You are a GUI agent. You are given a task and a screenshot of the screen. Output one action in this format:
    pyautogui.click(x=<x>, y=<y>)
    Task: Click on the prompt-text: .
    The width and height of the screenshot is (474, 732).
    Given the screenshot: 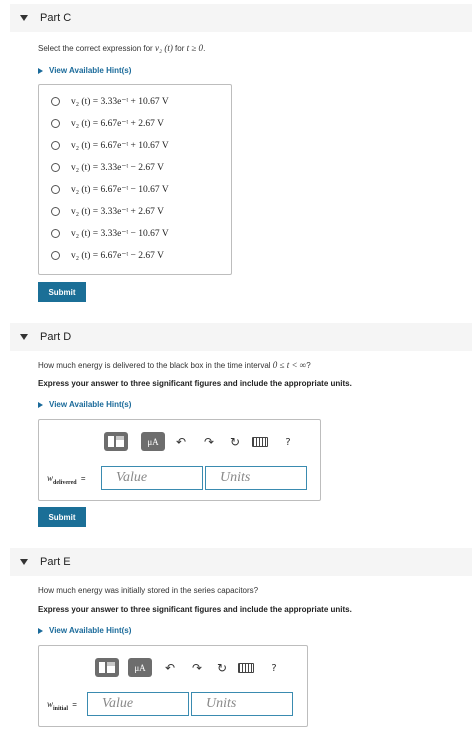 What is the action you would take?
    pyautogui.click(x=204, y=48)
    